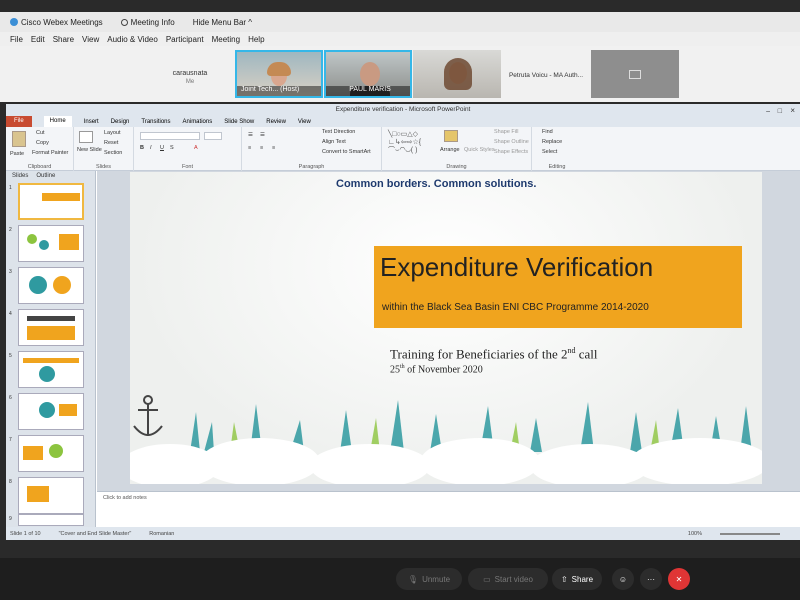 This screenshot has height=600, width=800. Describe the element at coordinates (63, 39) in the screenshot. I see `menu-share: Share` at that location.